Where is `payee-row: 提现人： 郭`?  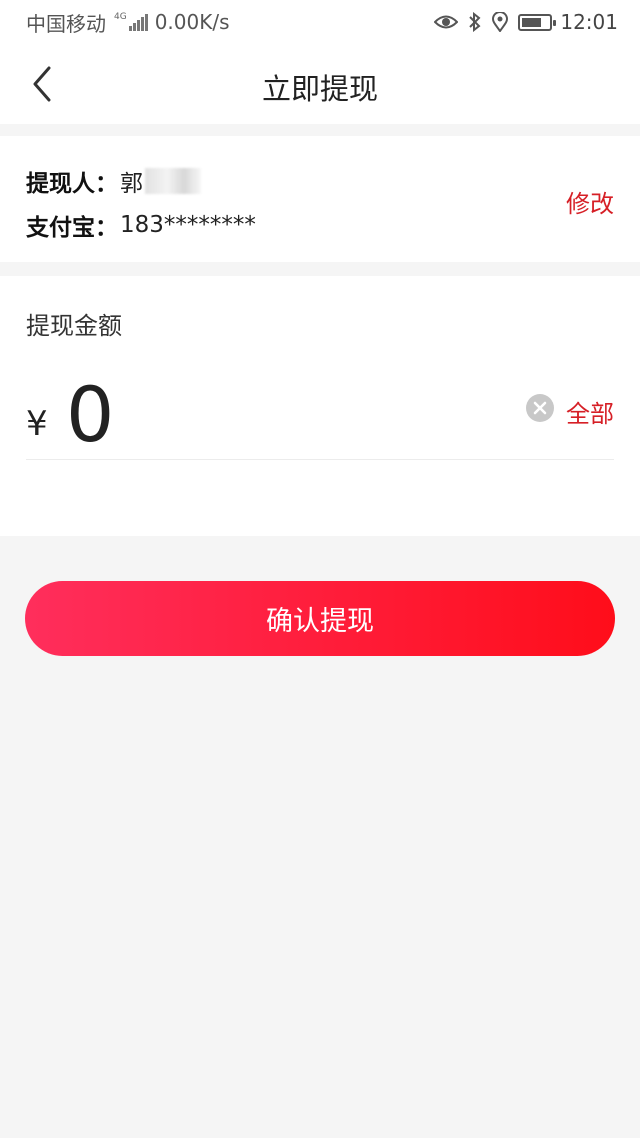 payee-row: 提现人： 郭 is located at coordinates (113, 181).